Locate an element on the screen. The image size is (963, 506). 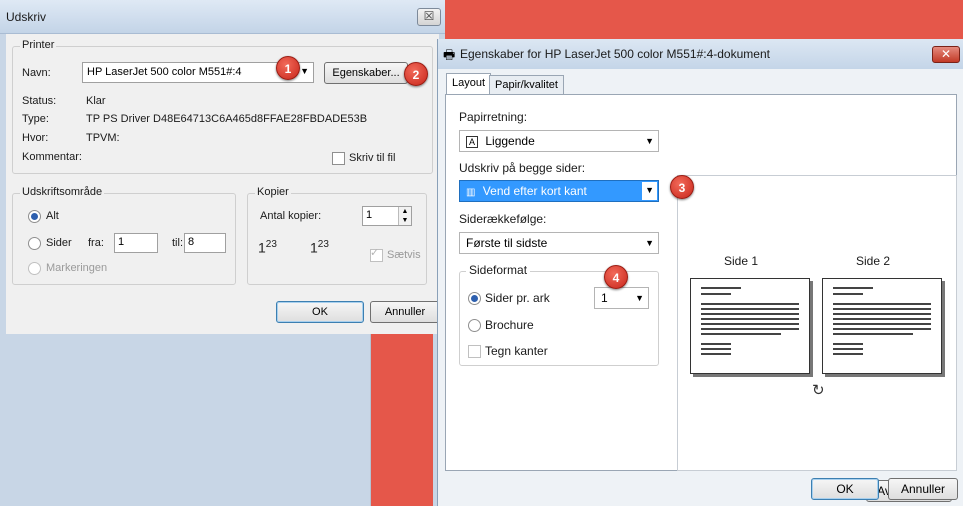
where-label: Hvor: is located at coordinates (35, 138).